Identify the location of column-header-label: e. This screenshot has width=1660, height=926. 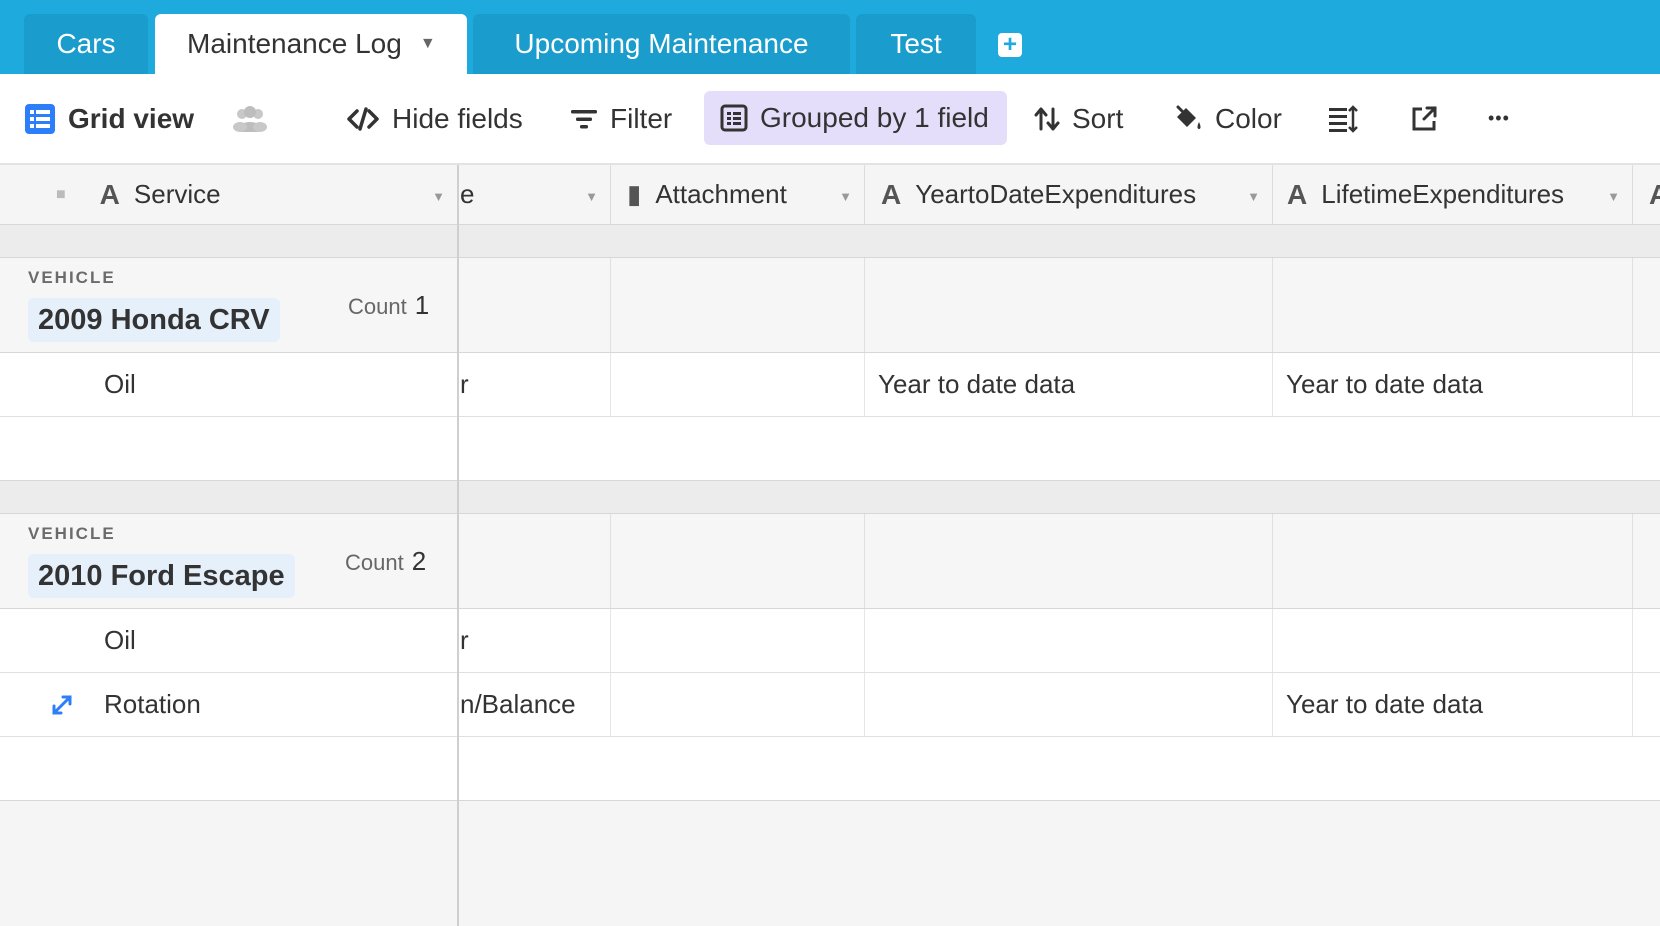
(467, 194).